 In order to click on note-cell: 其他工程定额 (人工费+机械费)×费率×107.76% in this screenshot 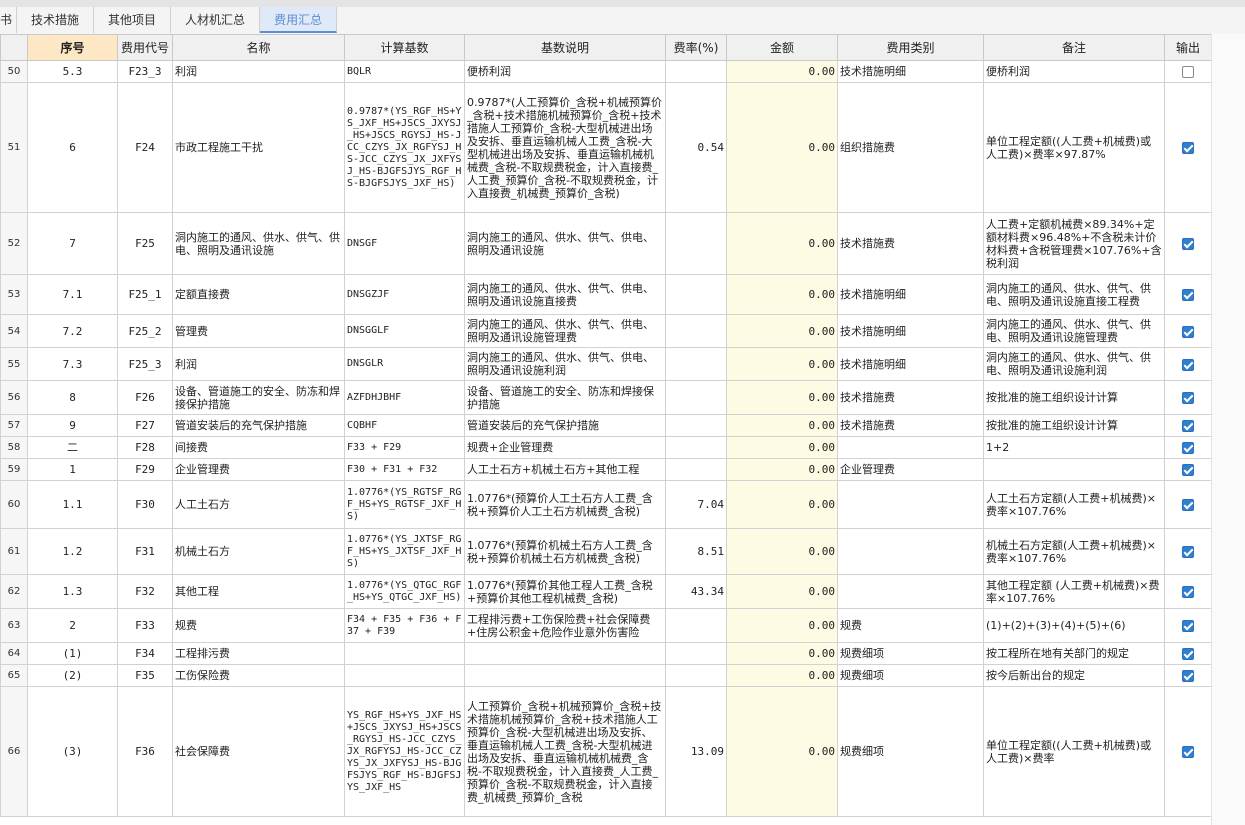, I will do `click(1074, 591)`.